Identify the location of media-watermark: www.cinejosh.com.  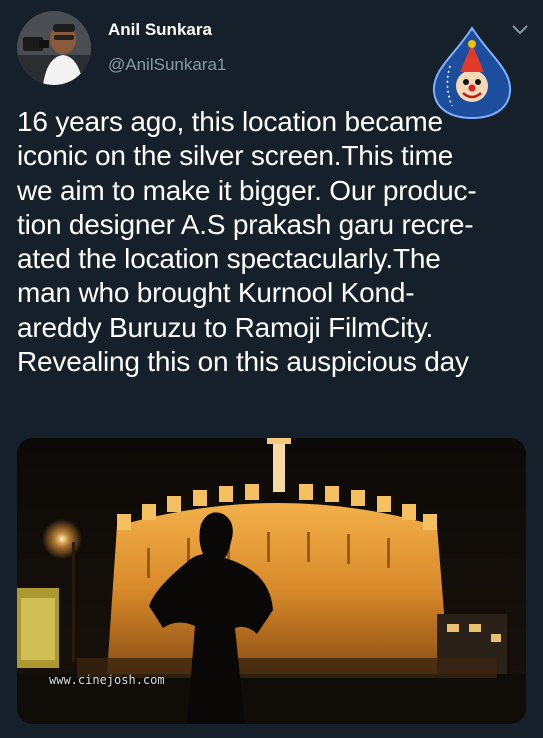
(107, 680).